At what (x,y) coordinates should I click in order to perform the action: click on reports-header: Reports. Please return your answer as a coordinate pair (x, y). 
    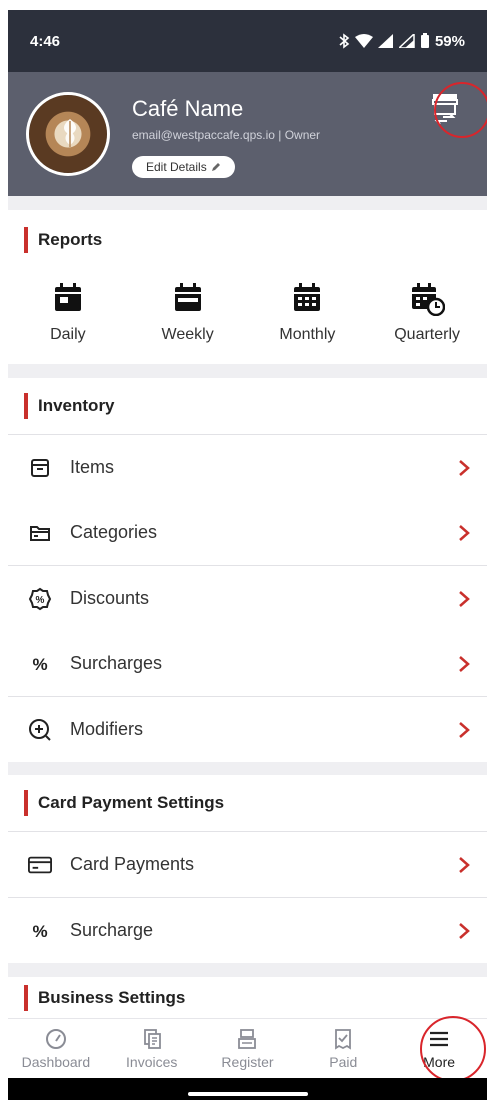
    Looking at the image, I should click on (247, 240).